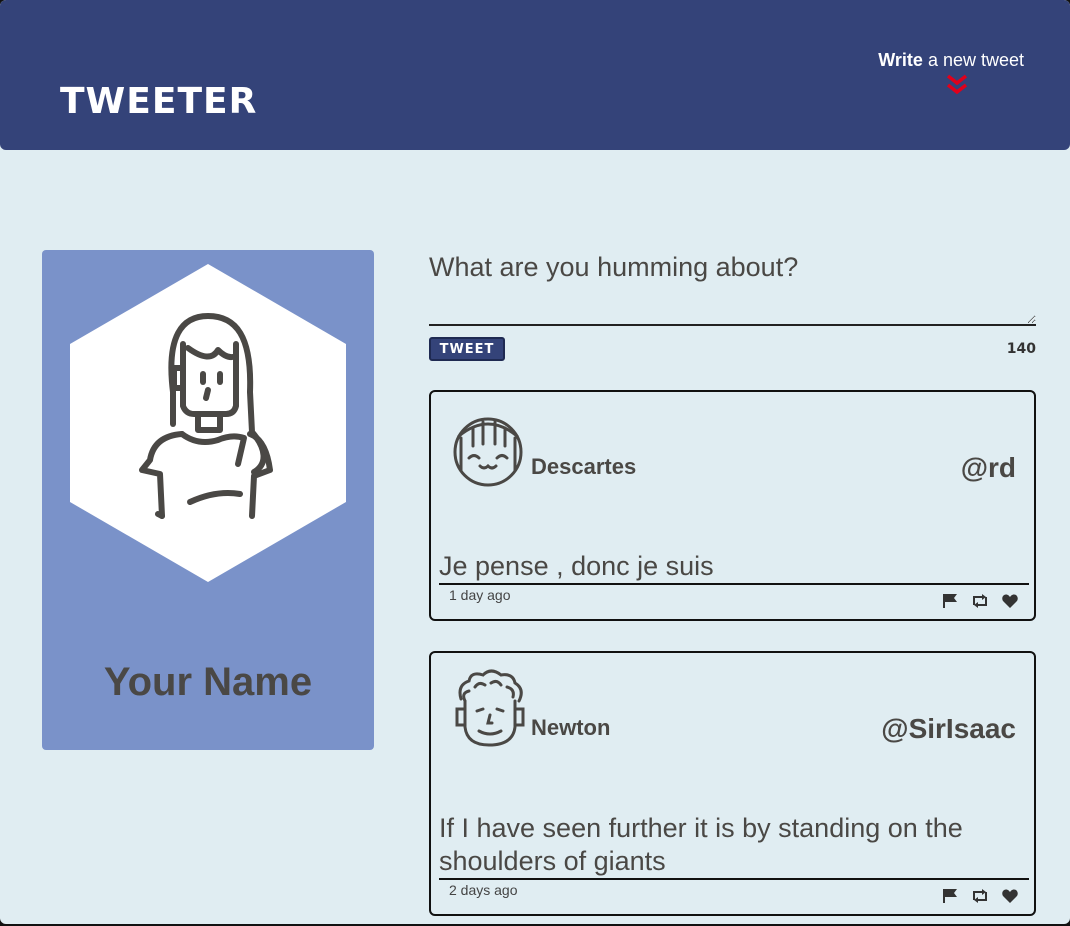 Image resolution: width=1070 pixels, height=926 pixels. Describe the element at coordinates (732, 349) in the screenshot. I see `compose-footer: TWEET 140` at that location.